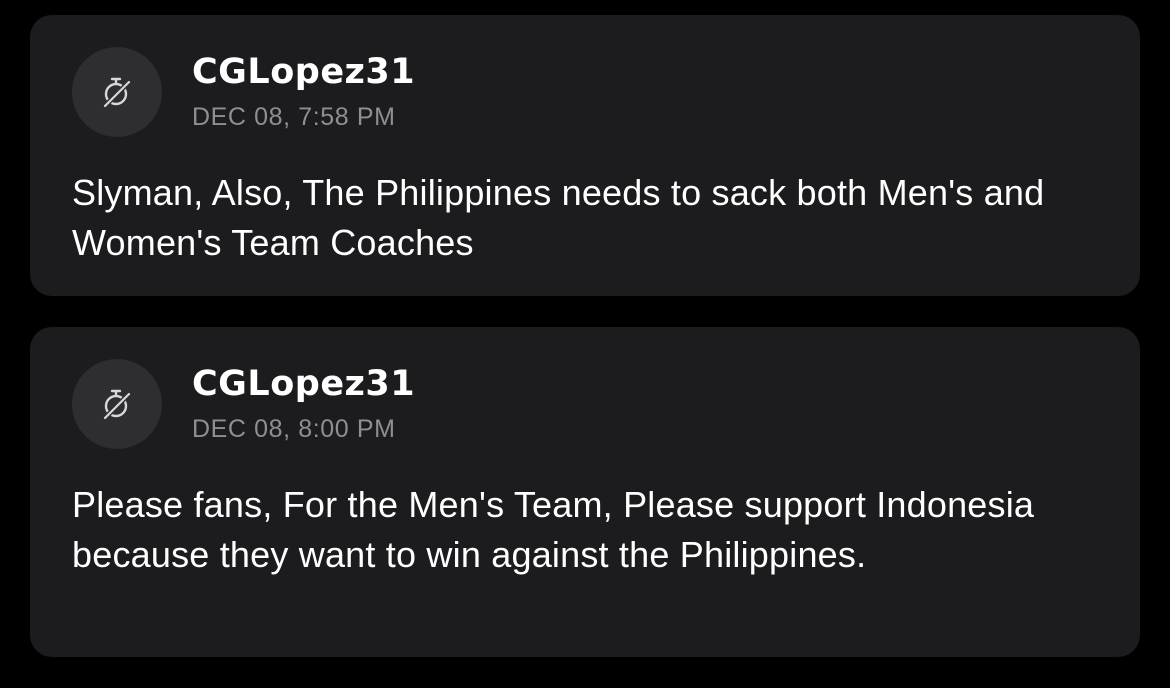 This screenshot has width=1170, height=688. I want to click on comment-meta: CGLopez31 DEC 08, 7:58 PM, so click(303, 90).